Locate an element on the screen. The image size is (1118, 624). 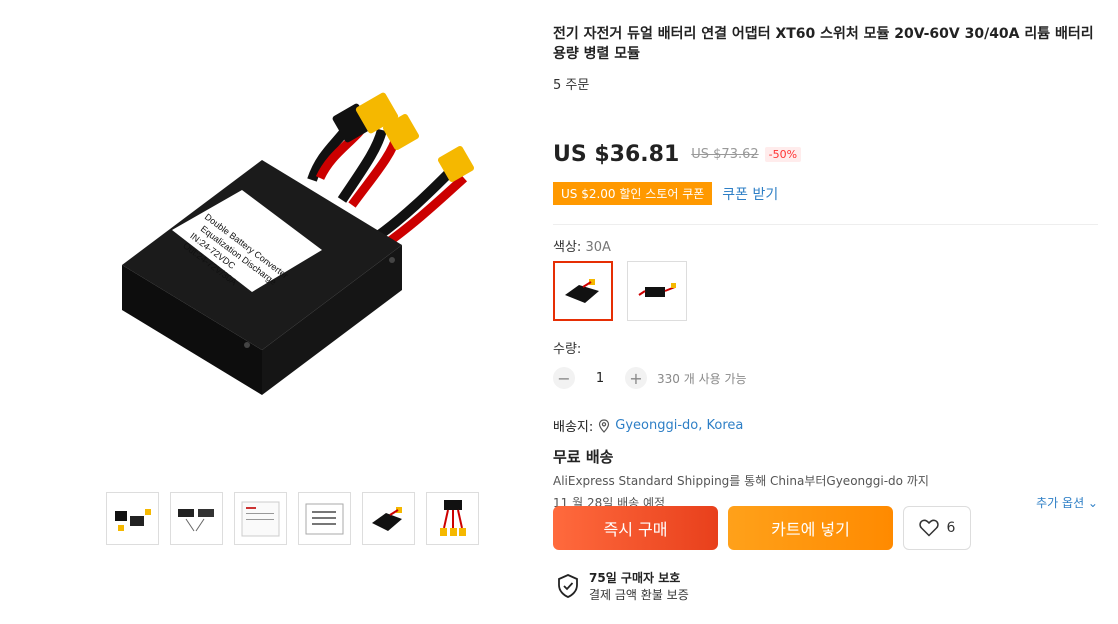
ship-to-location-link: Gyeonggi-do, Korea is located at coordinates (679, 425).